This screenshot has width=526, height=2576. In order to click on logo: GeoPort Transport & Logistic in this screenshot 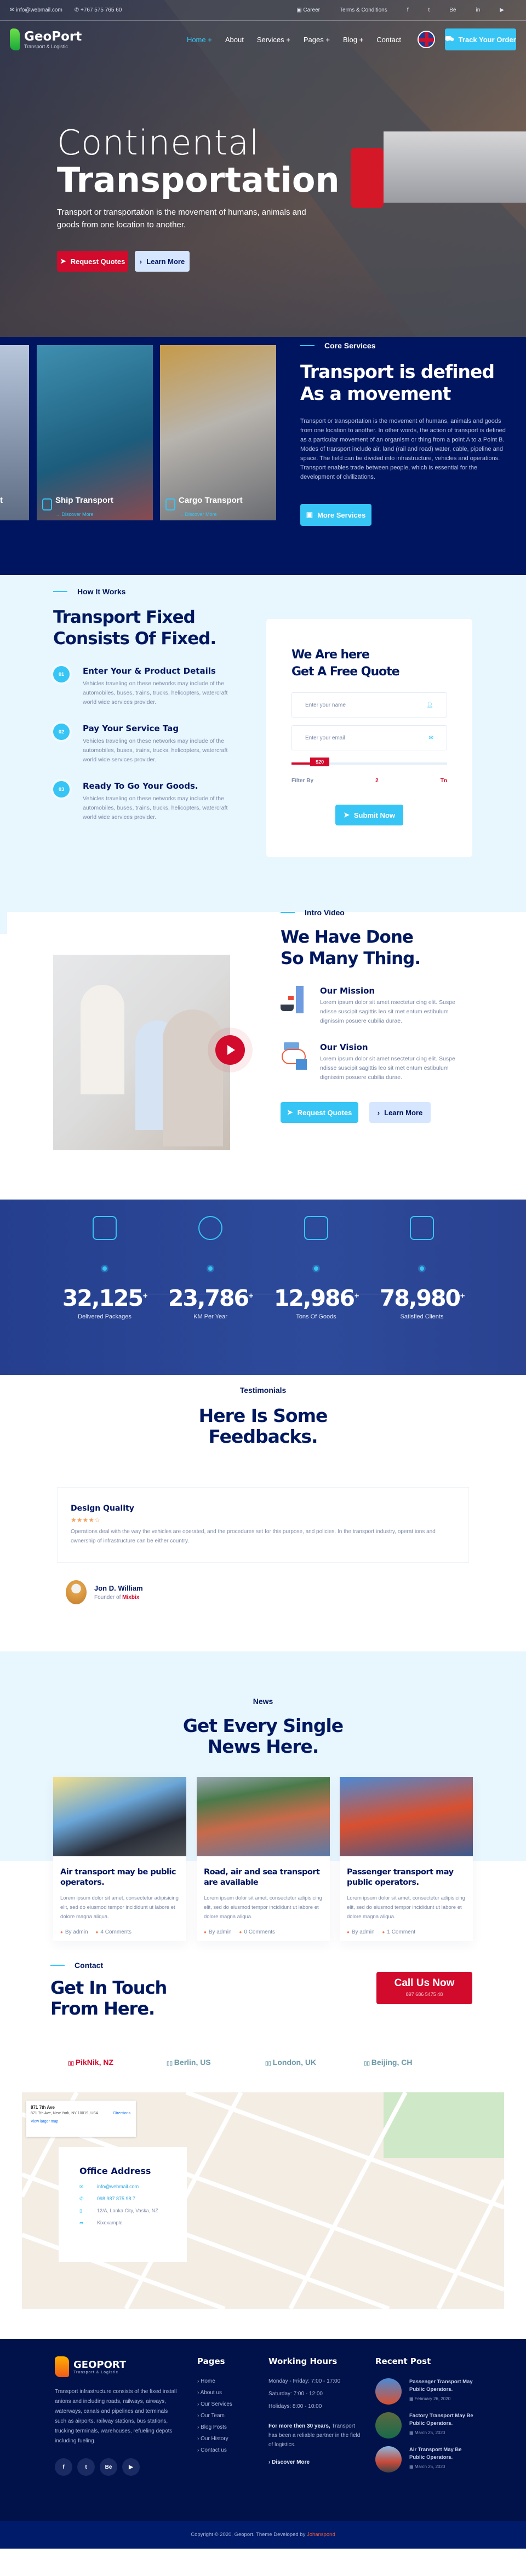, I will do `click(46, 39)`.